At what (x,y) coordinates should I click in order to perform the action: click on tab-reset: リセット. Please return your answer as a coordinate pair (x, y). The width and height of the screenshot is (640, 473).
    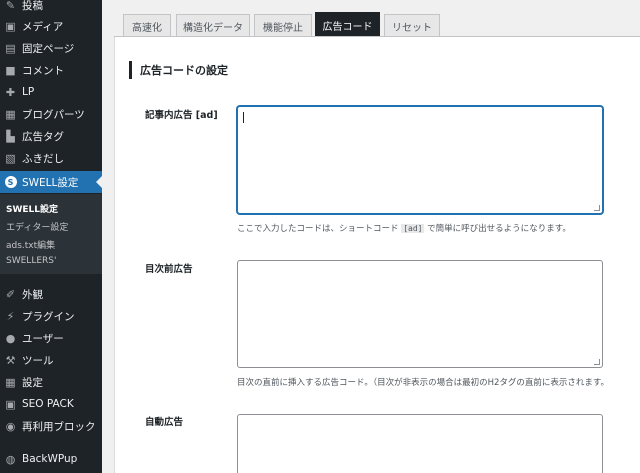
    Looking at the image, I should click on (412, 25).